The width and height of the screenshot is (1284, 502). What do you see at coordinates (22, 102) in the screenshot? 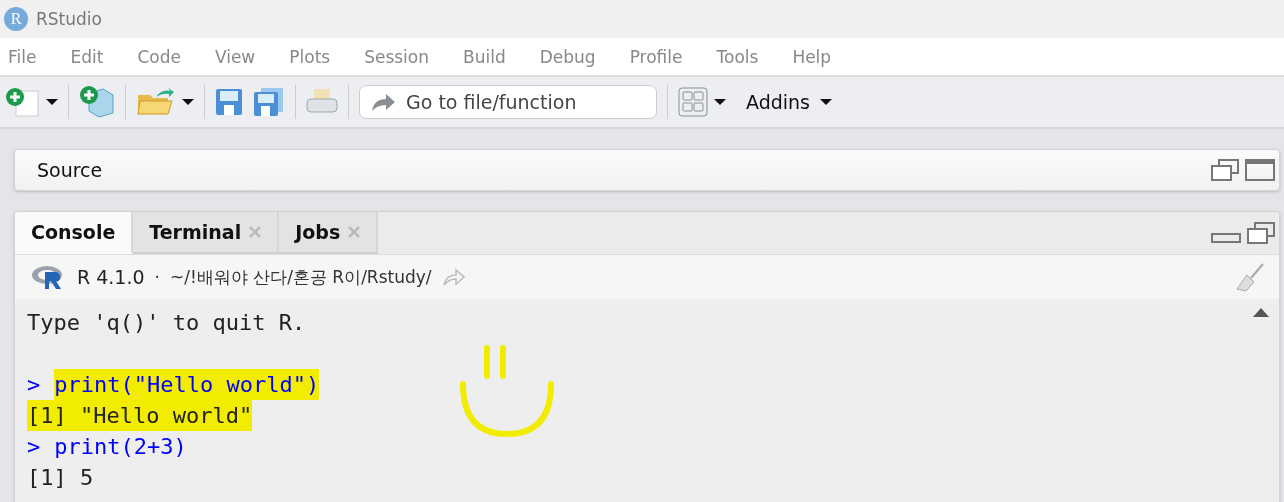
I see `new-file-icon` at bounding box center [22, 102].